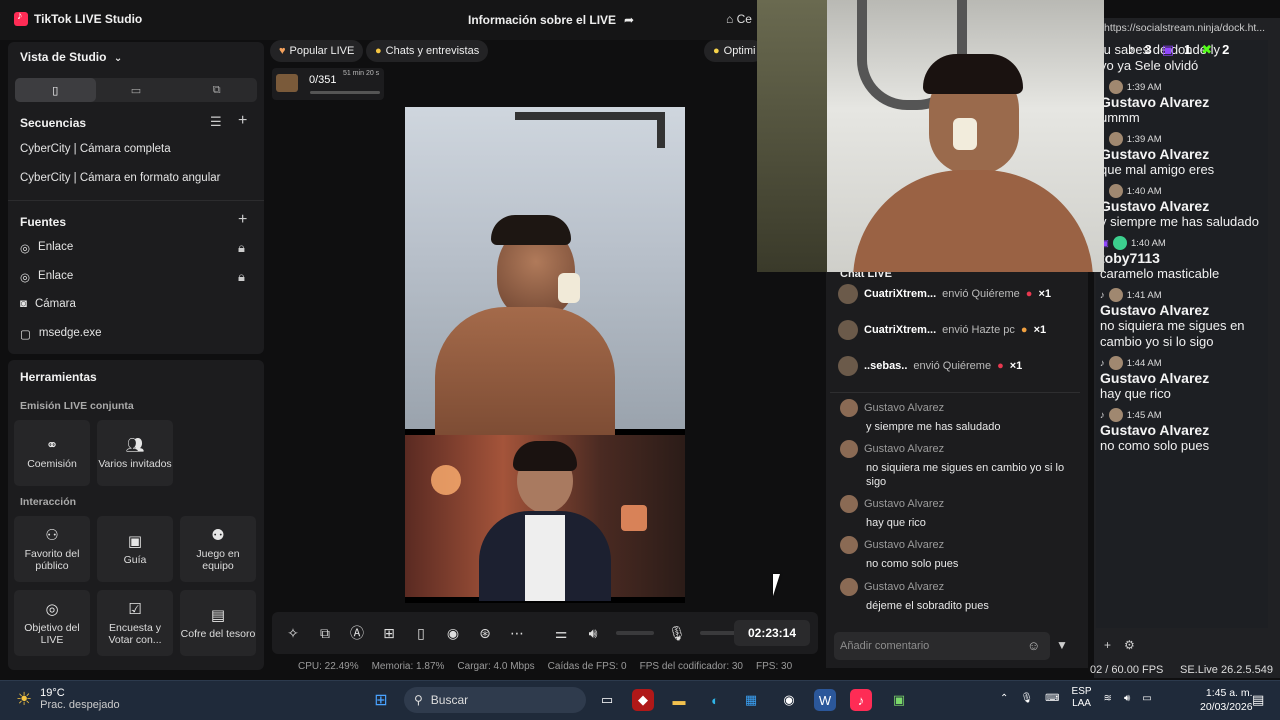 This screenshot has height=720, width=1280. I want to click on replay-icon: ⊛, so click(485, 633).